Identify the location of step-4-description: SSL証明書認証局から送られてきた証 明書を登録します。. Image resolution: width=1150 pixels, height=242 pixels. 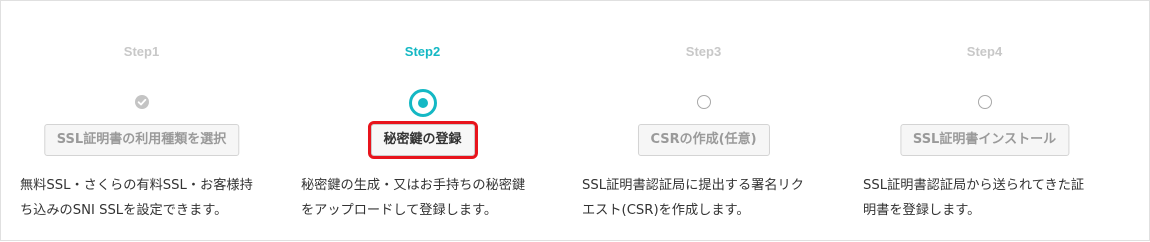
(974, 198).